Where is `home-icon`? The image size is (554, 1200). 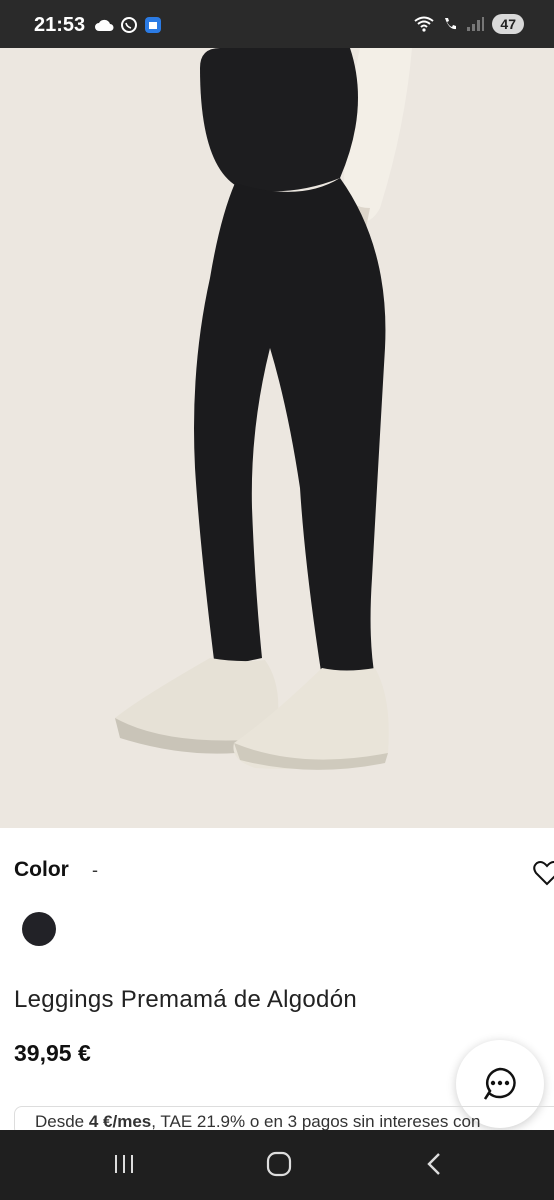
home-icon is located at coordinates (279, 1164).